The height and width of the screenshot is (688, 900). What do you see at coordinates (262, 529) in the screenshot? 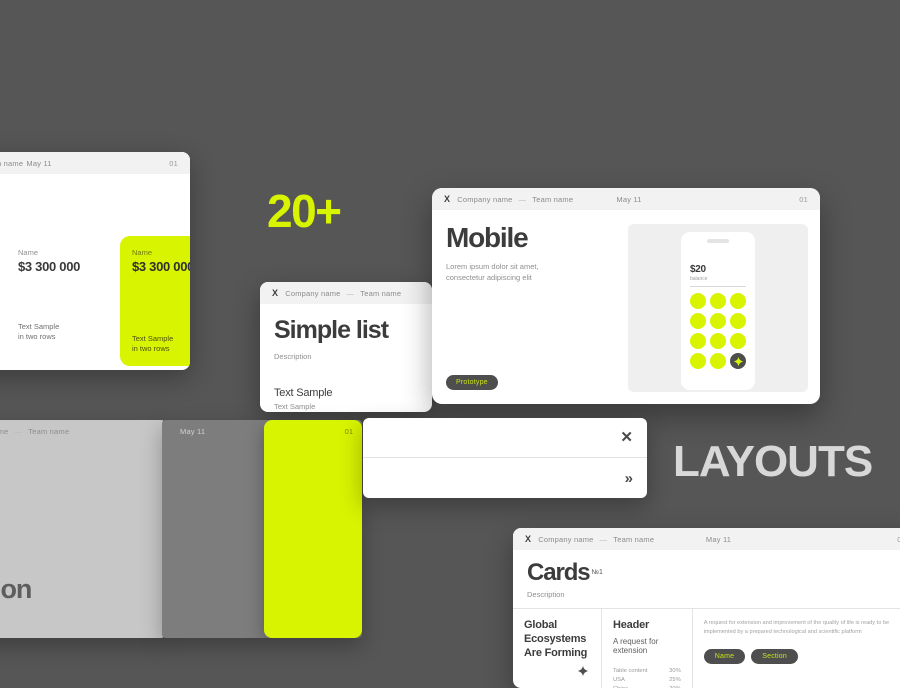
I see `lime-block-panel: May 11 01` at bounding box center [262, 529].